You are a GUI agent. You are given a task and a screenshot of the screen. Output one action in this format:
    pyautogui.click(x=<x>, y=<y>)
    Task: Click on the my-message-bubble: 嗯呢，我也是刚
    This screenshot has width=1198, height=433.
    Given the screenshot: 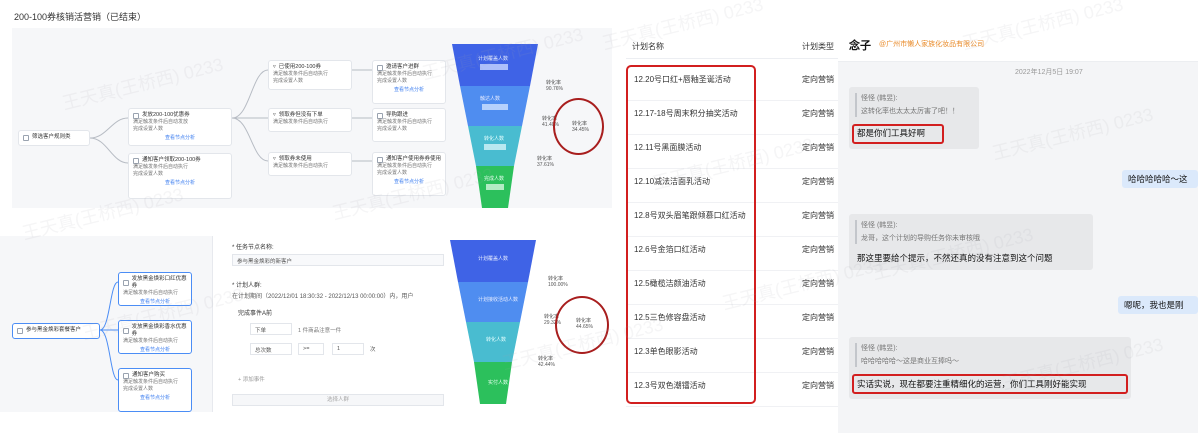 What is the action you would take?
    pyautogui.click(x=1158, y=305)
    